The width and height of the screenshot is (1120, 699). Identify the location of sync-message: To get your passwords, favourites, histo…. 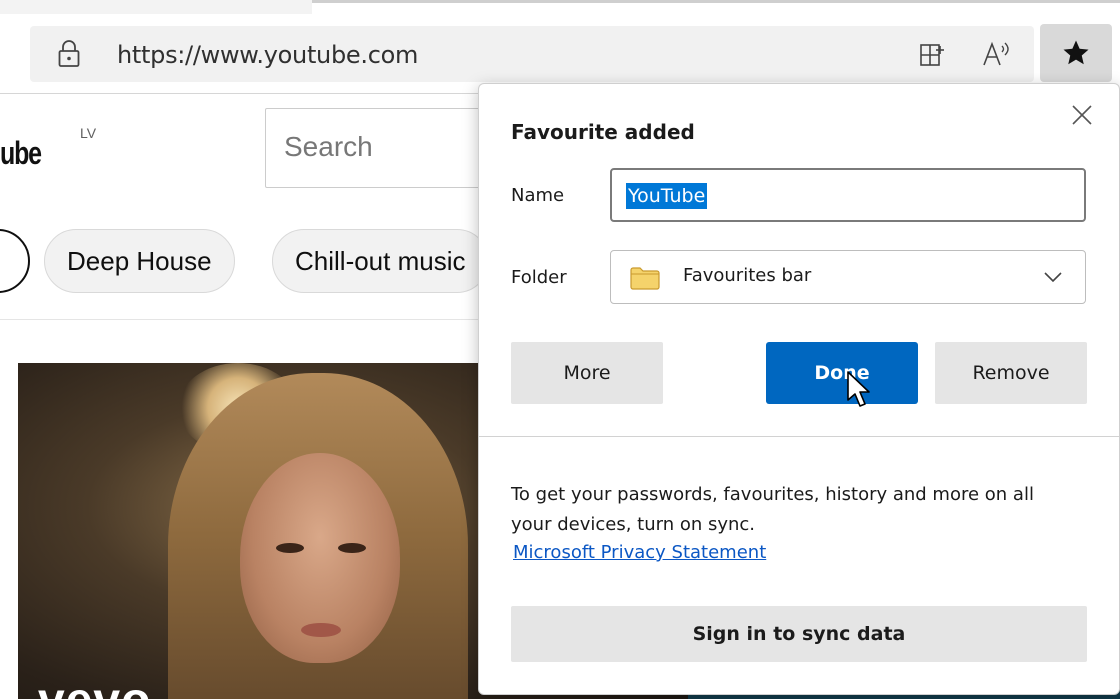
(772, 509).